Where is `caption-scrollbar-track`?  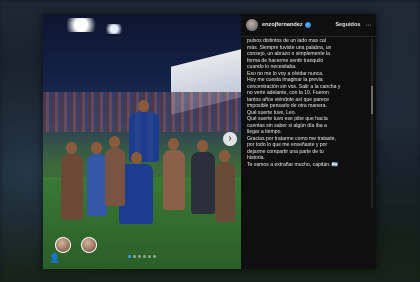 caption-scrollbar-track is located at coordinates (372, 123).